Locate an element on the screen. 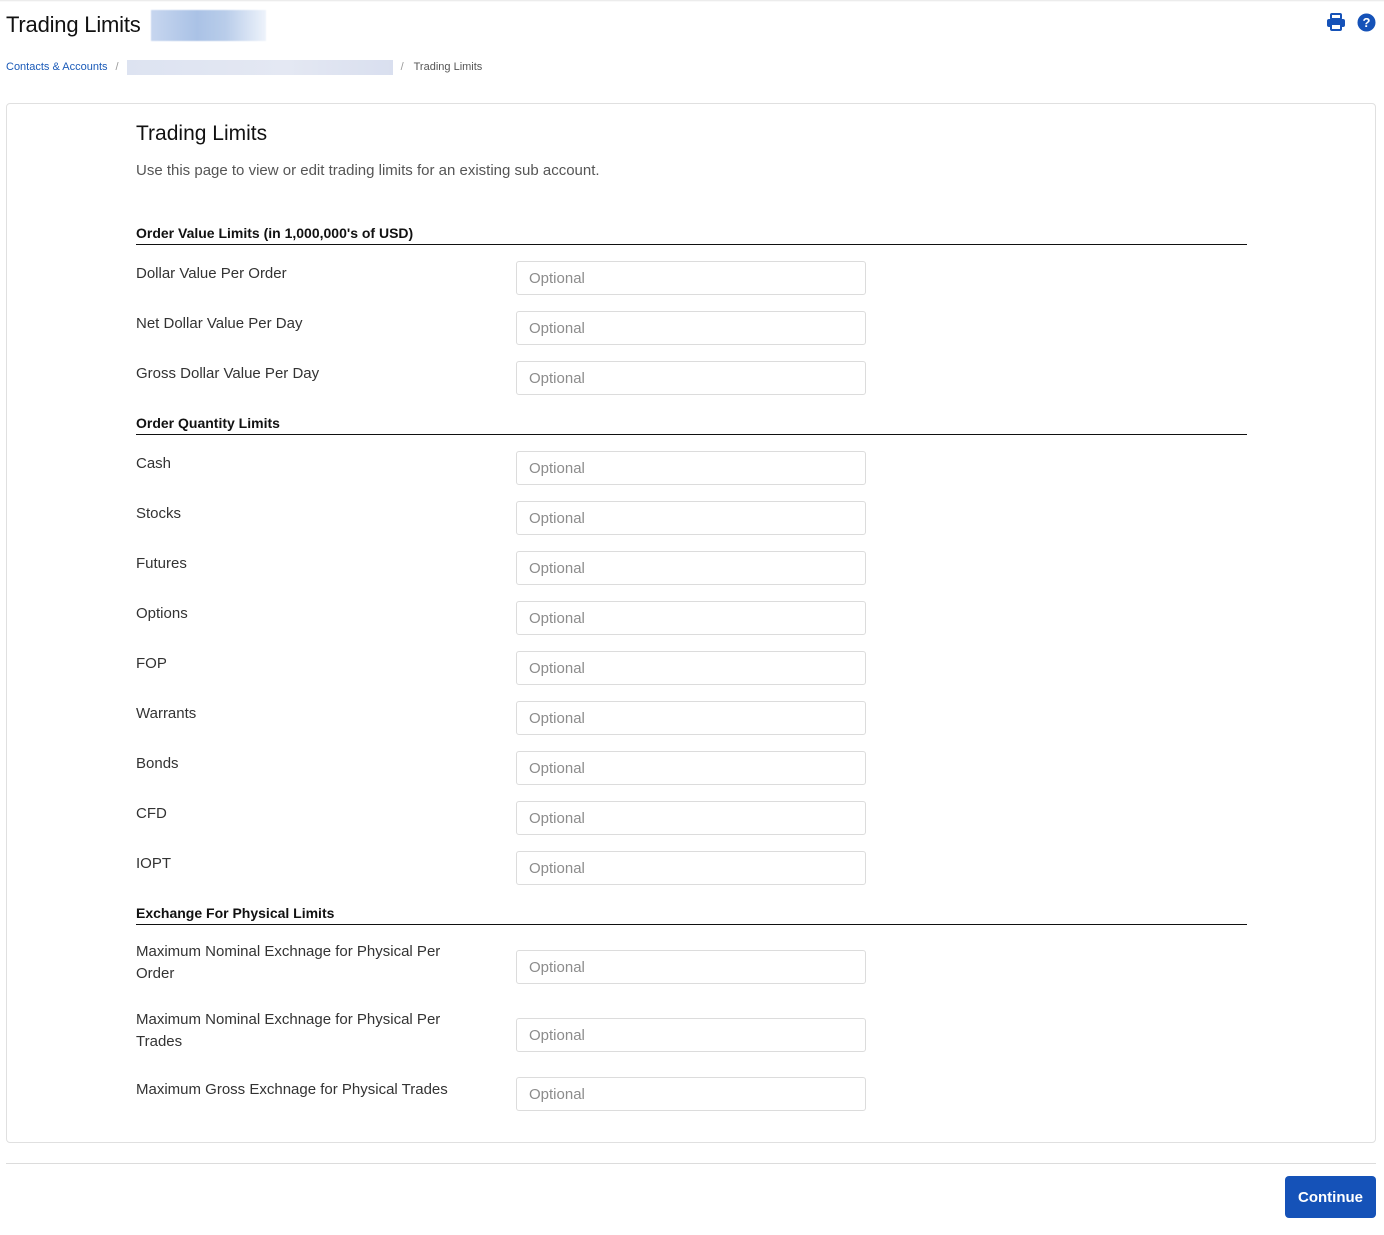  max-nominal-efp-per-order-input is located at coordinates (691, 967).